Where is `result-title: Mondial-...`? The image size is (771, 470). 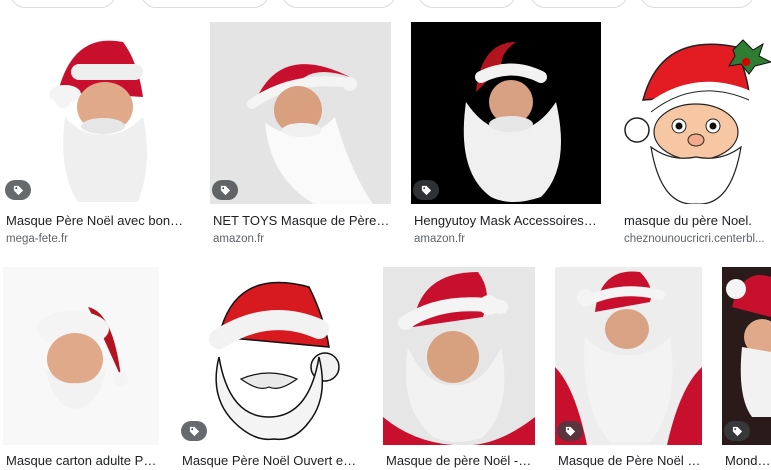
result-title: Mondial-... is located at coordinates (748, 461).